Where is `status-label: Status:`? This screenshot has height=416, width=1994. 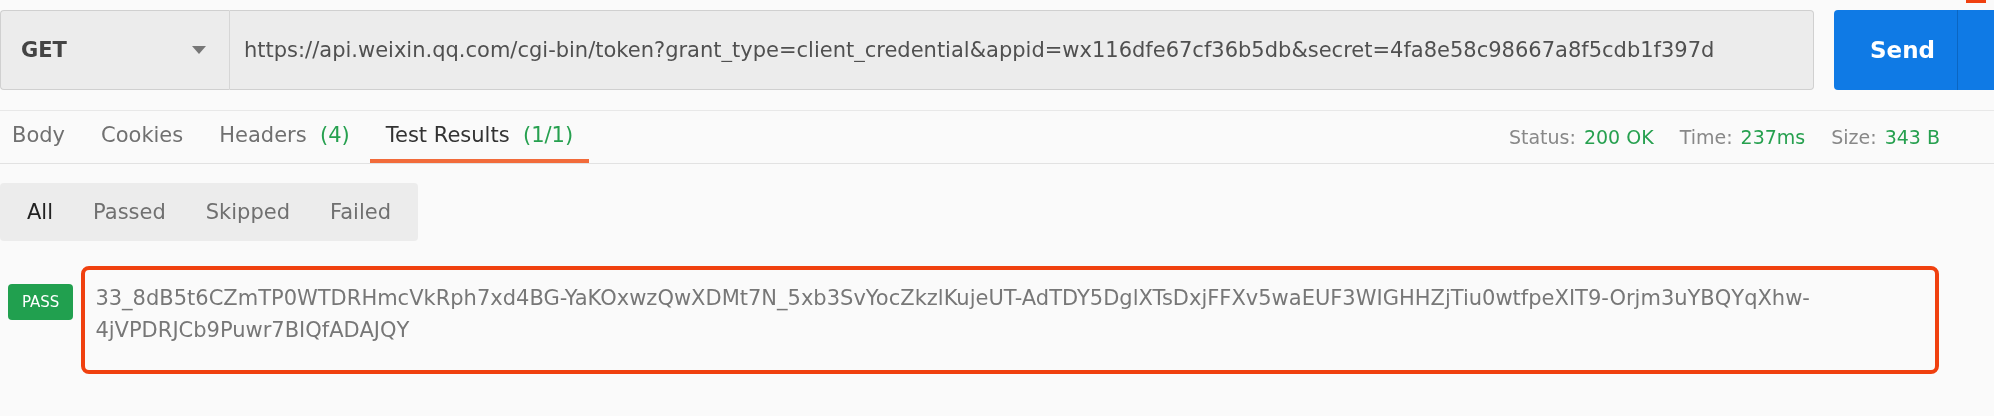
status-label: Status: is located at coordinates (1542, 137).